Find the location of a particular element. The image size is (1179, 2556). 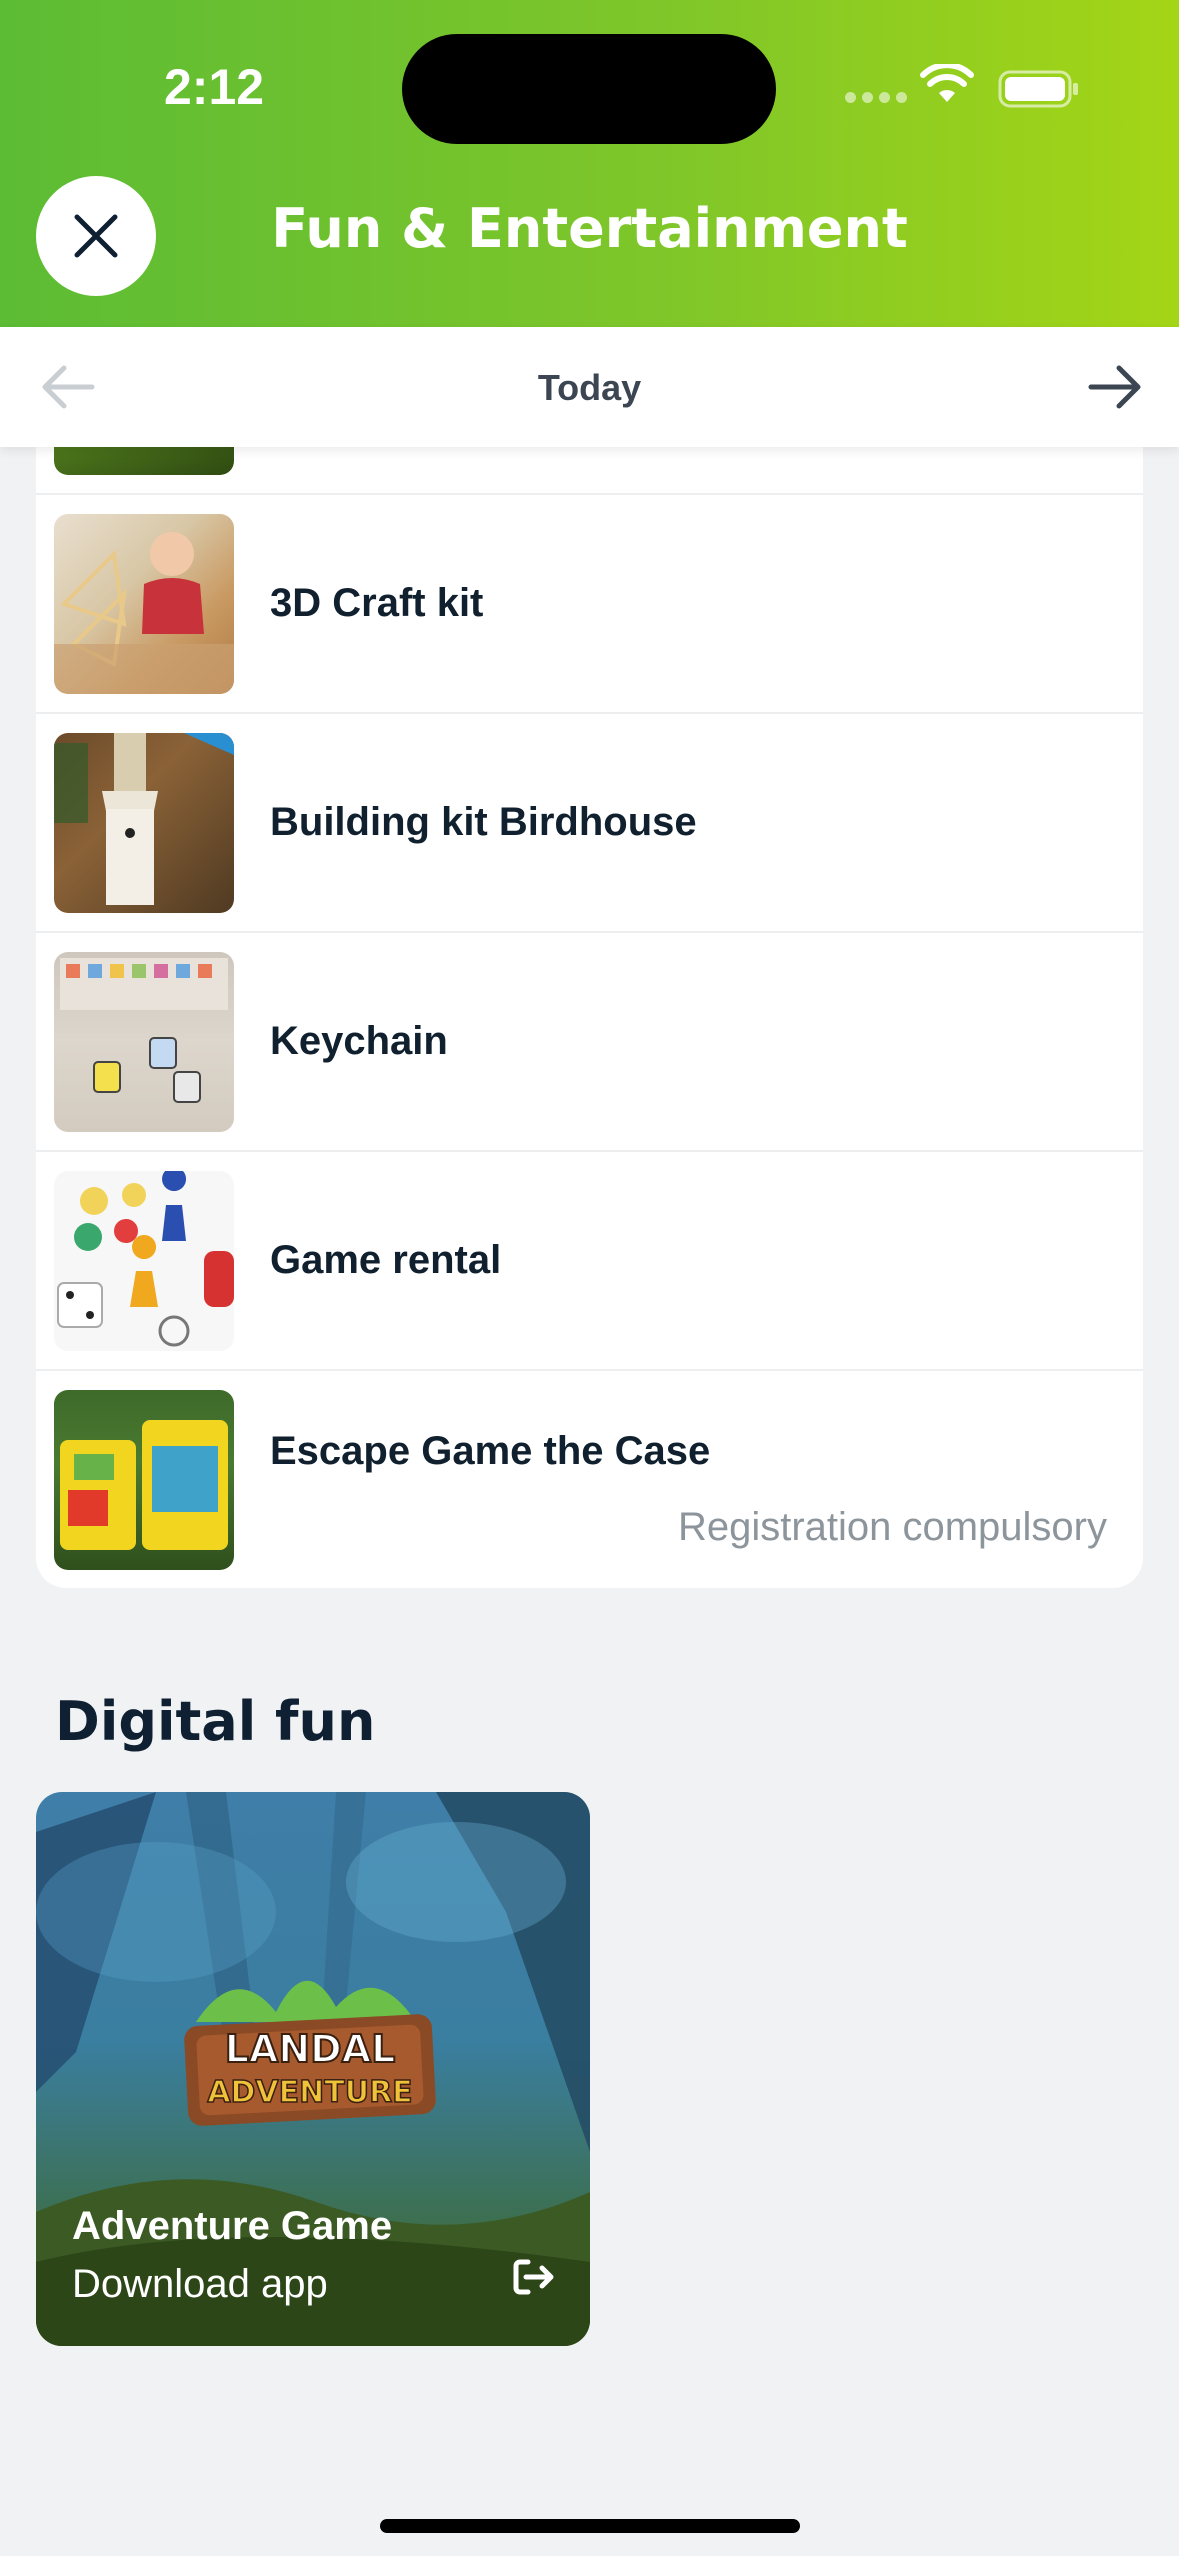

status-time: 2:12 is located at coordinates (214, 87).